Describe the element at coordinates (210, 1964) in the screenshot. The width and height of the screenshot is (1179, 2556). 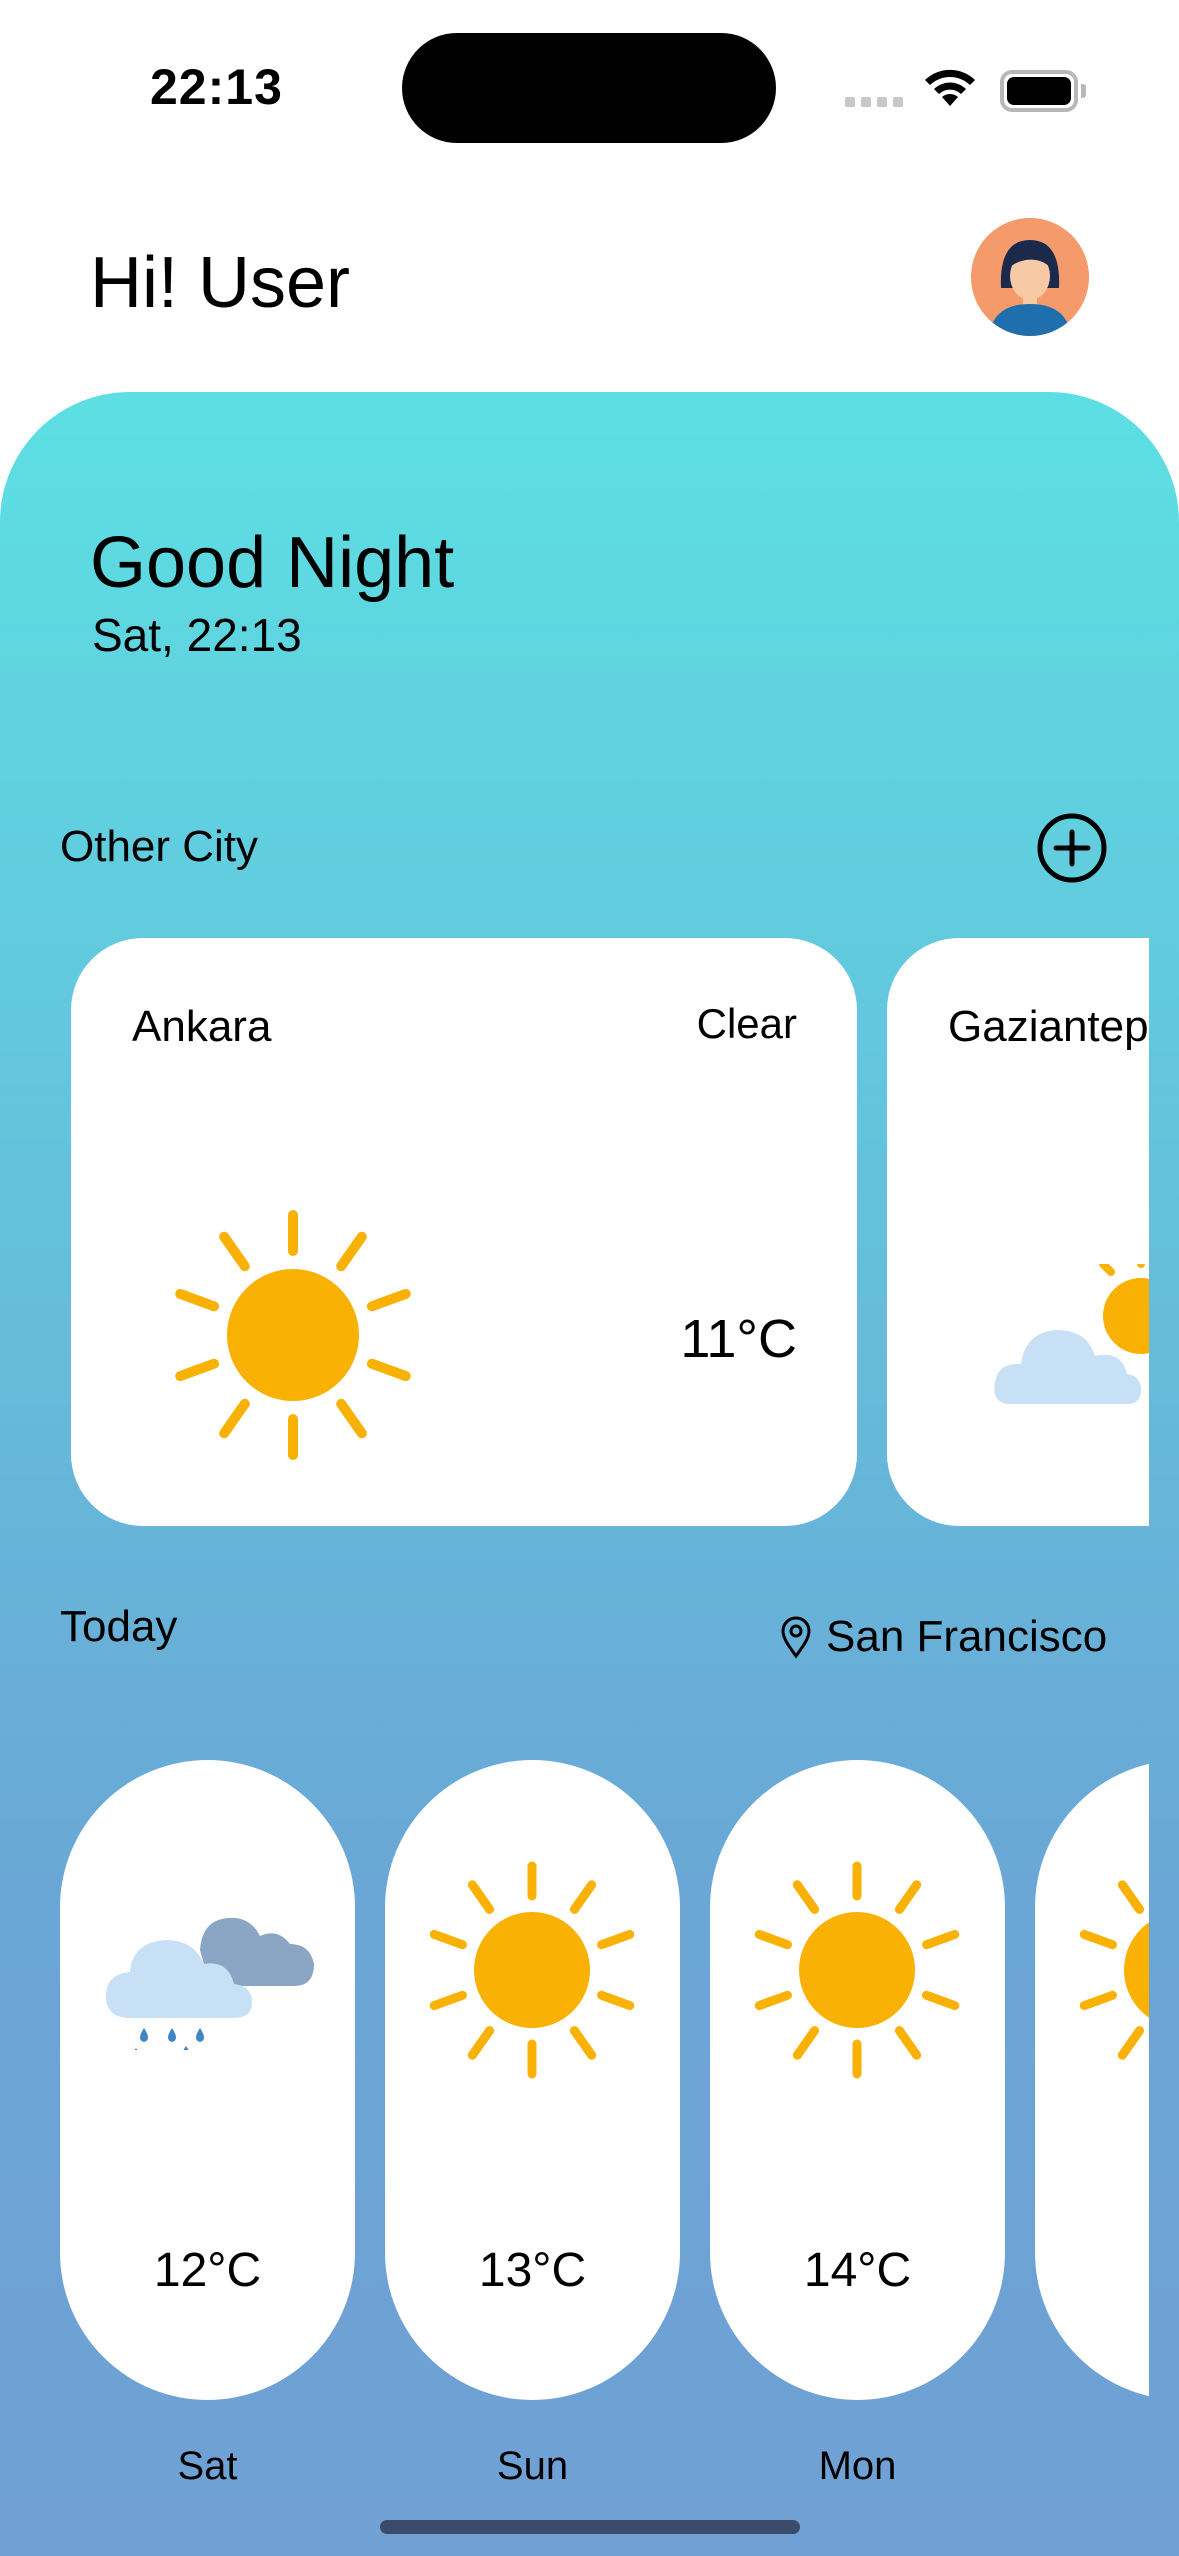
I see `rain-cloud-icon` at that location.